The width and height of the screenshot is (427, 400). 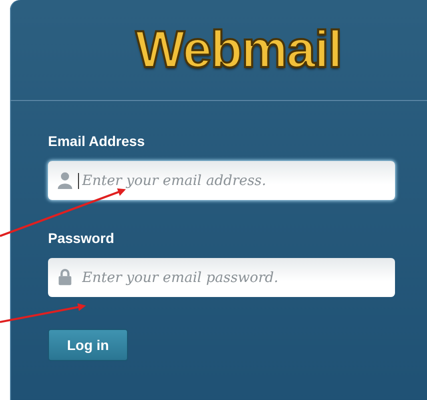 I want to click on person-icon, so click(x=65, y=180).